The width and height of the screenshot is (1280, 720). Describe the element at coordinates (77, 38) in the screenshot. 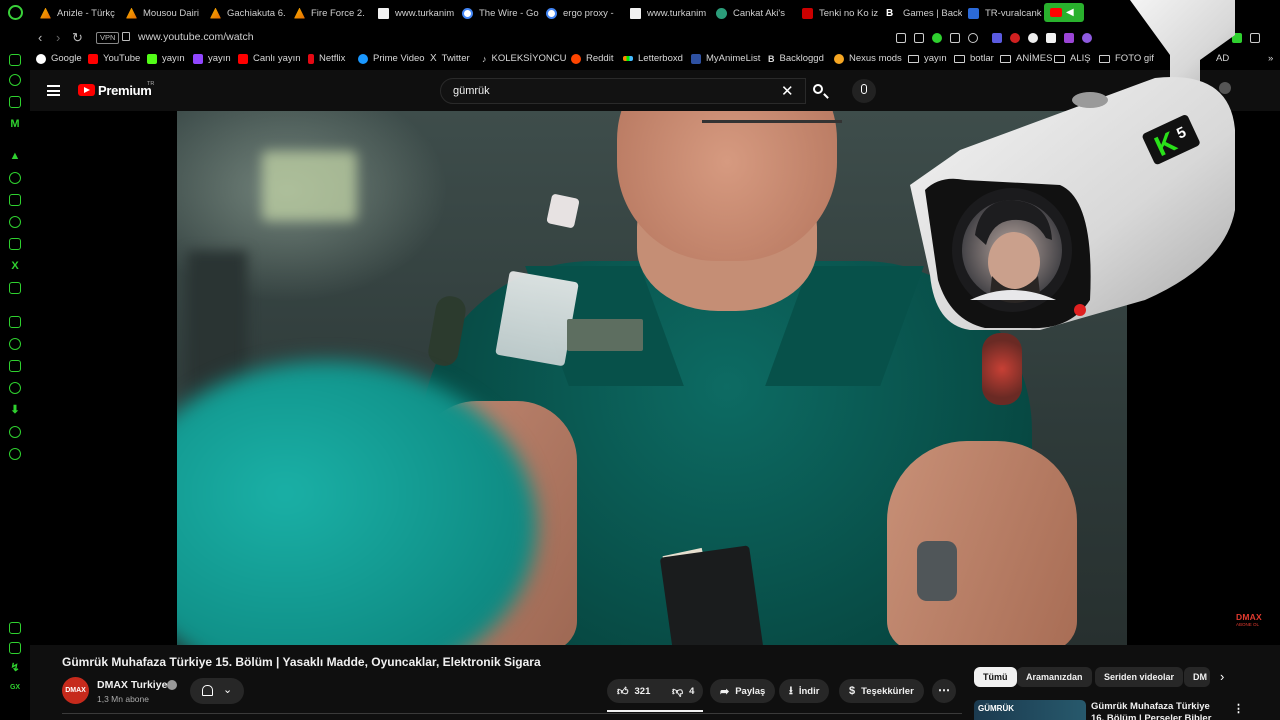

I see `reload-icon: ↻` at that location.